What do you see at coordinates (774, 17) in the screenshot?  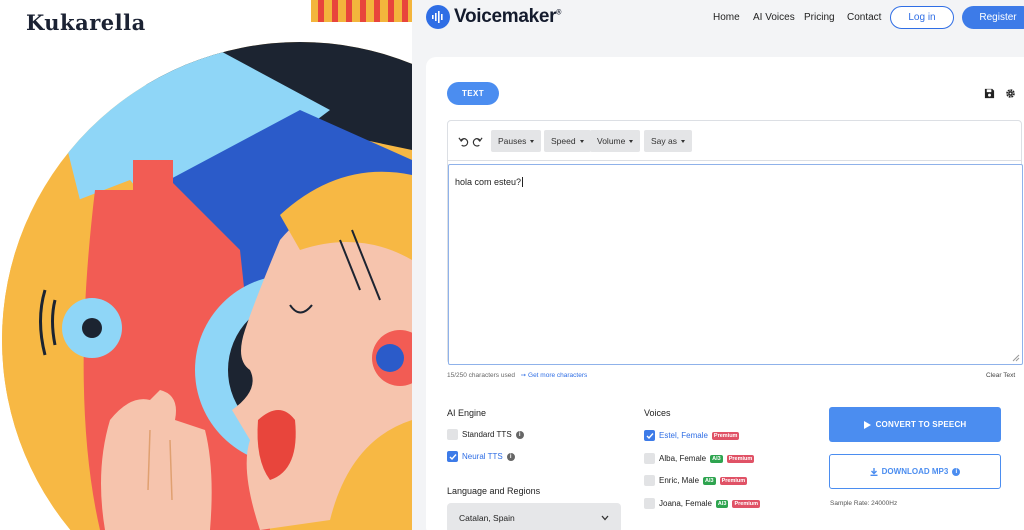 I see `nav-link-ai-voices: AI Voices` at bounding box center [774, 17].